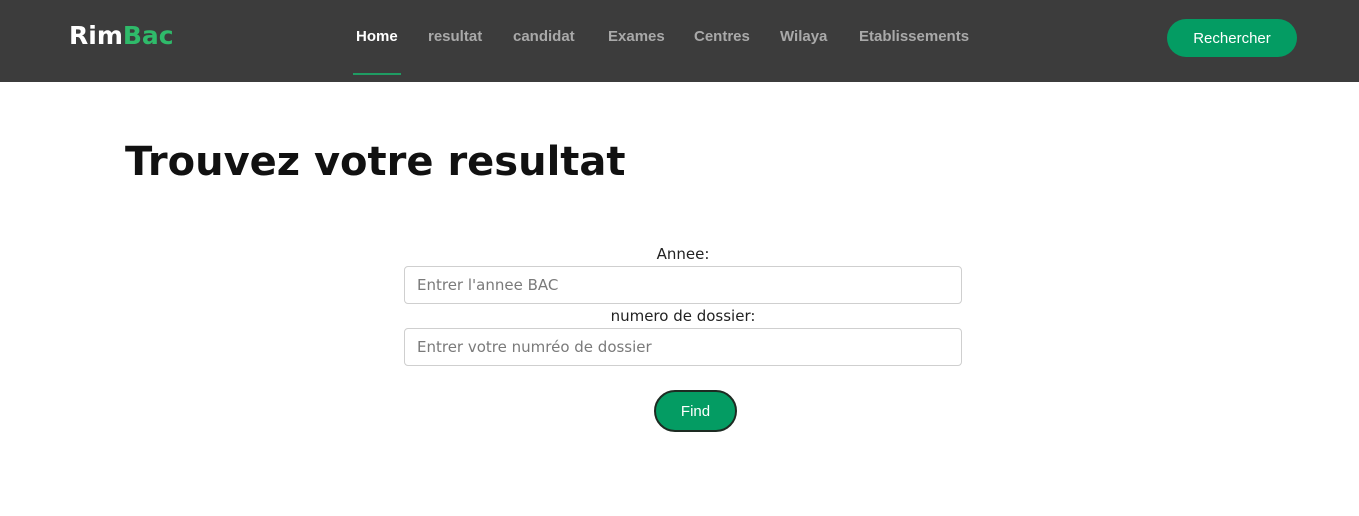 The height and width of the screenshot is (516, 1359). I want to click on nav-item-centres: Centres, so click(722, 37).